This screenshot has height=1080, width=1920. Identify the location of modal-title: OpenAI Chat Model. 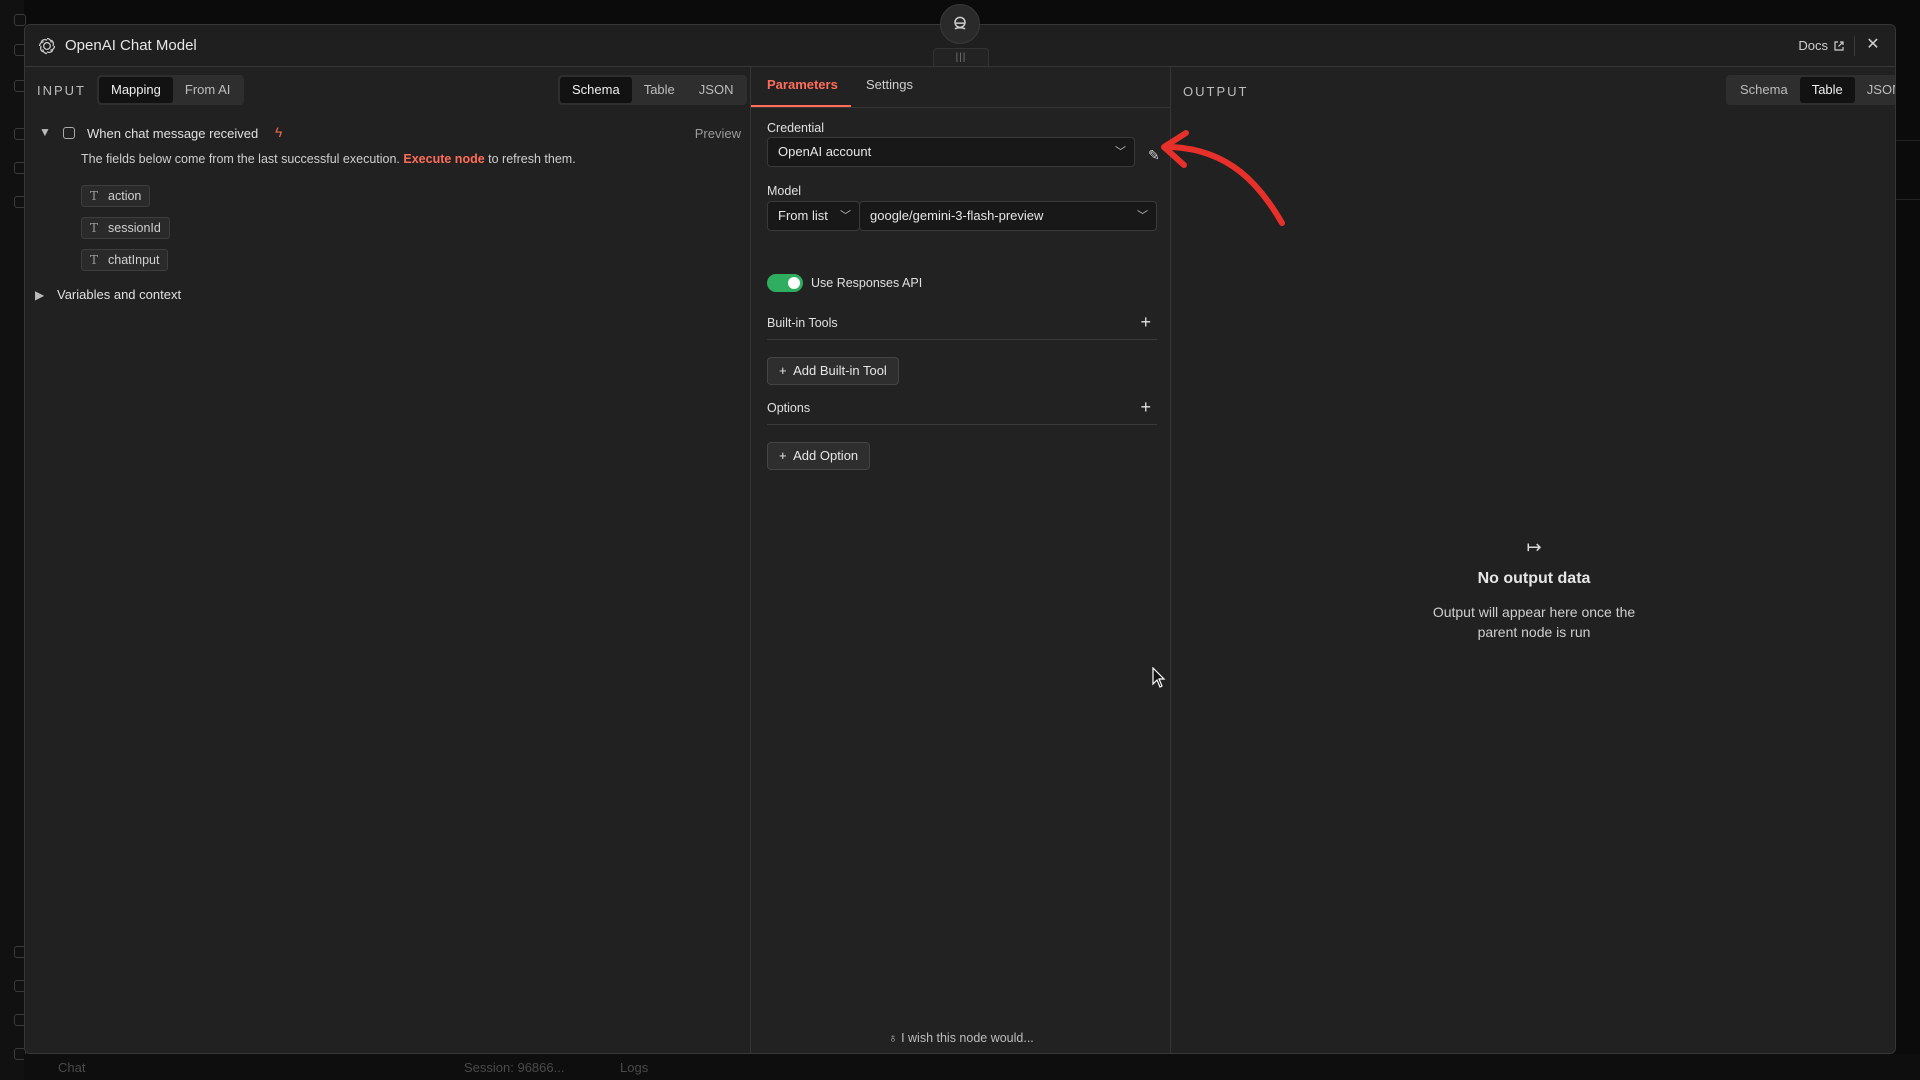
(131, 45).